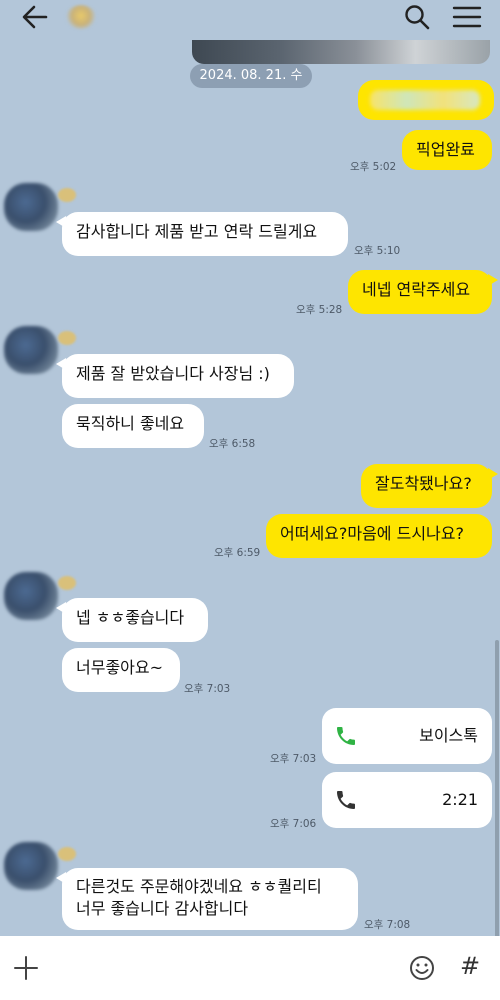 This screenshot has height=1000, width=500. What do you see at coordinates (407, 736) in the screenshot?
I see `voice-talk-card: 보이스톡` at bounding box center [407, 736].